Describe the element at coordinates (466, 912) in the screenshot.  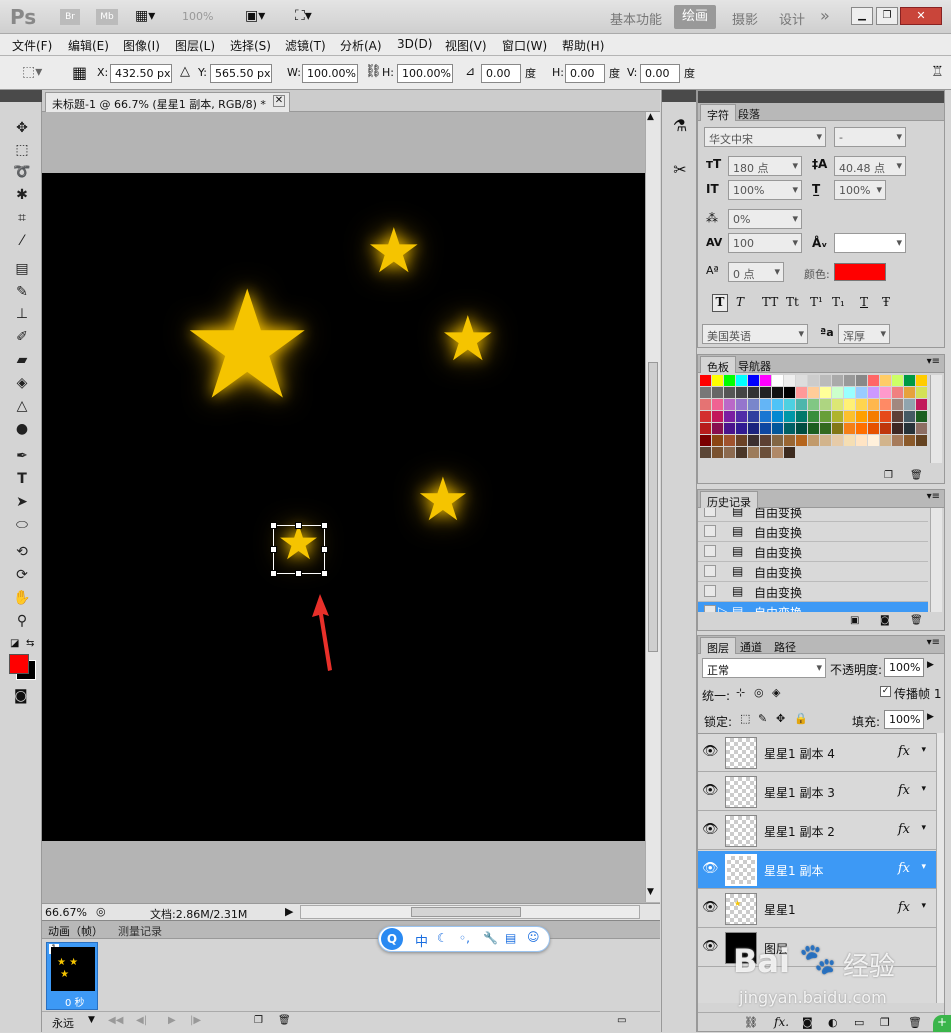
I see `hscroll-thumb` at that location.